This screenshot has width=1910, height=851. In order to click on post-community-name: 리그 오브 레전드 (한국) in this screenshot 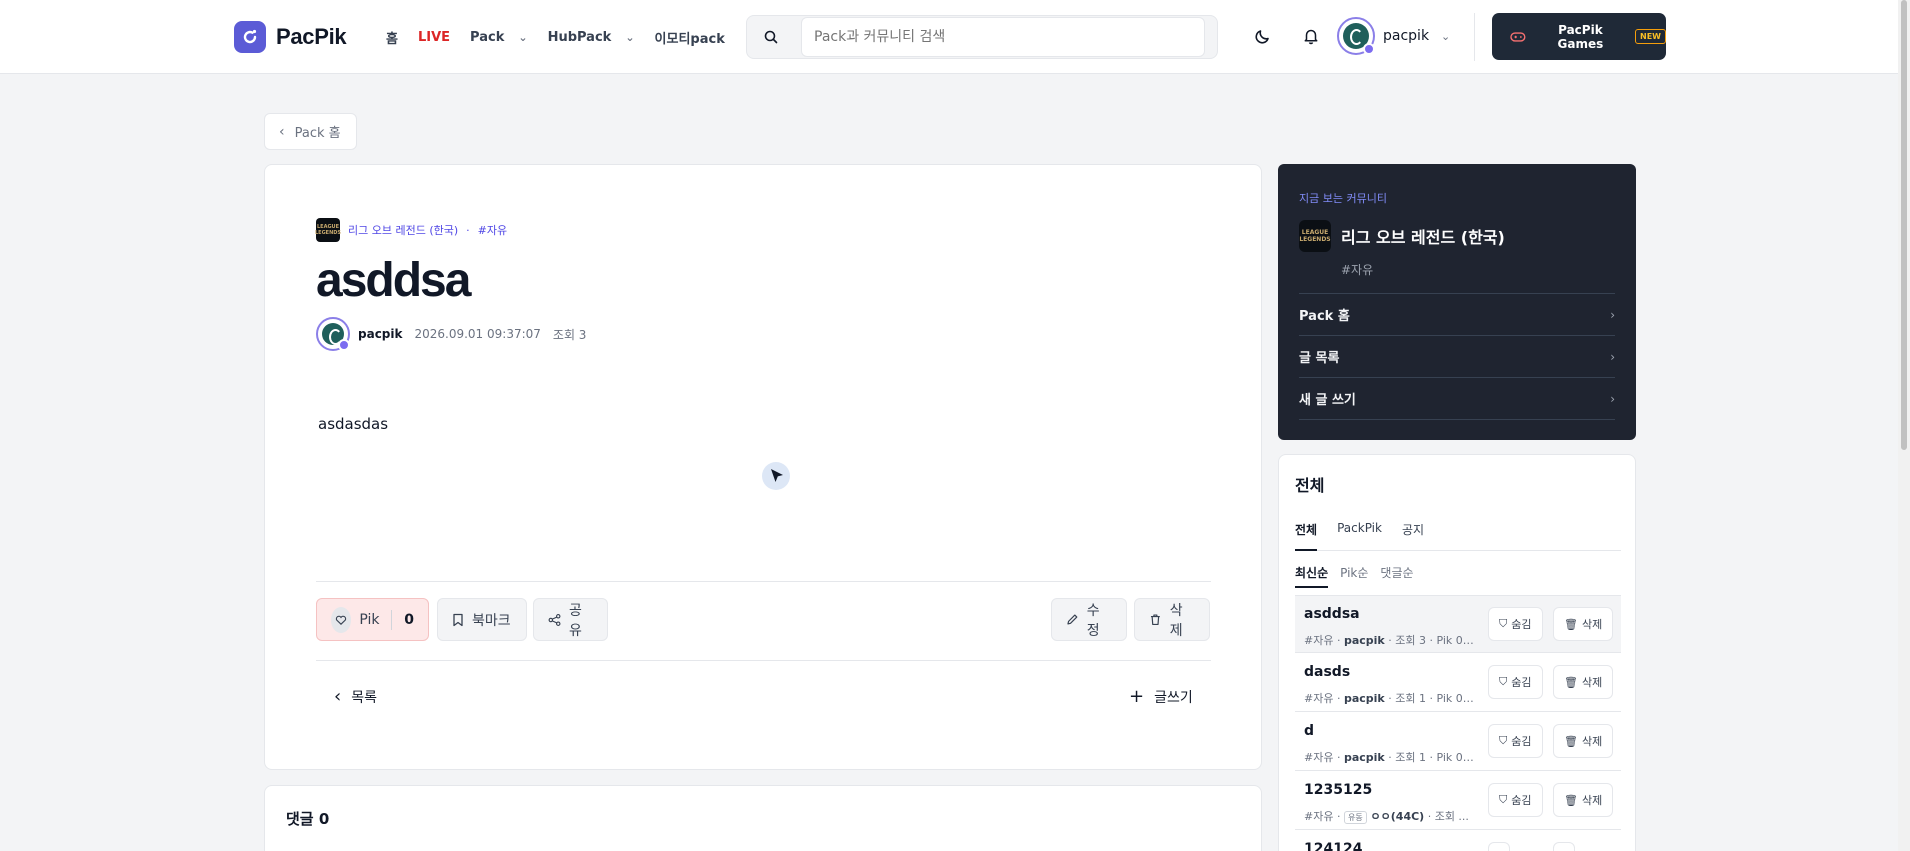, I will do `click(403, 230)`.